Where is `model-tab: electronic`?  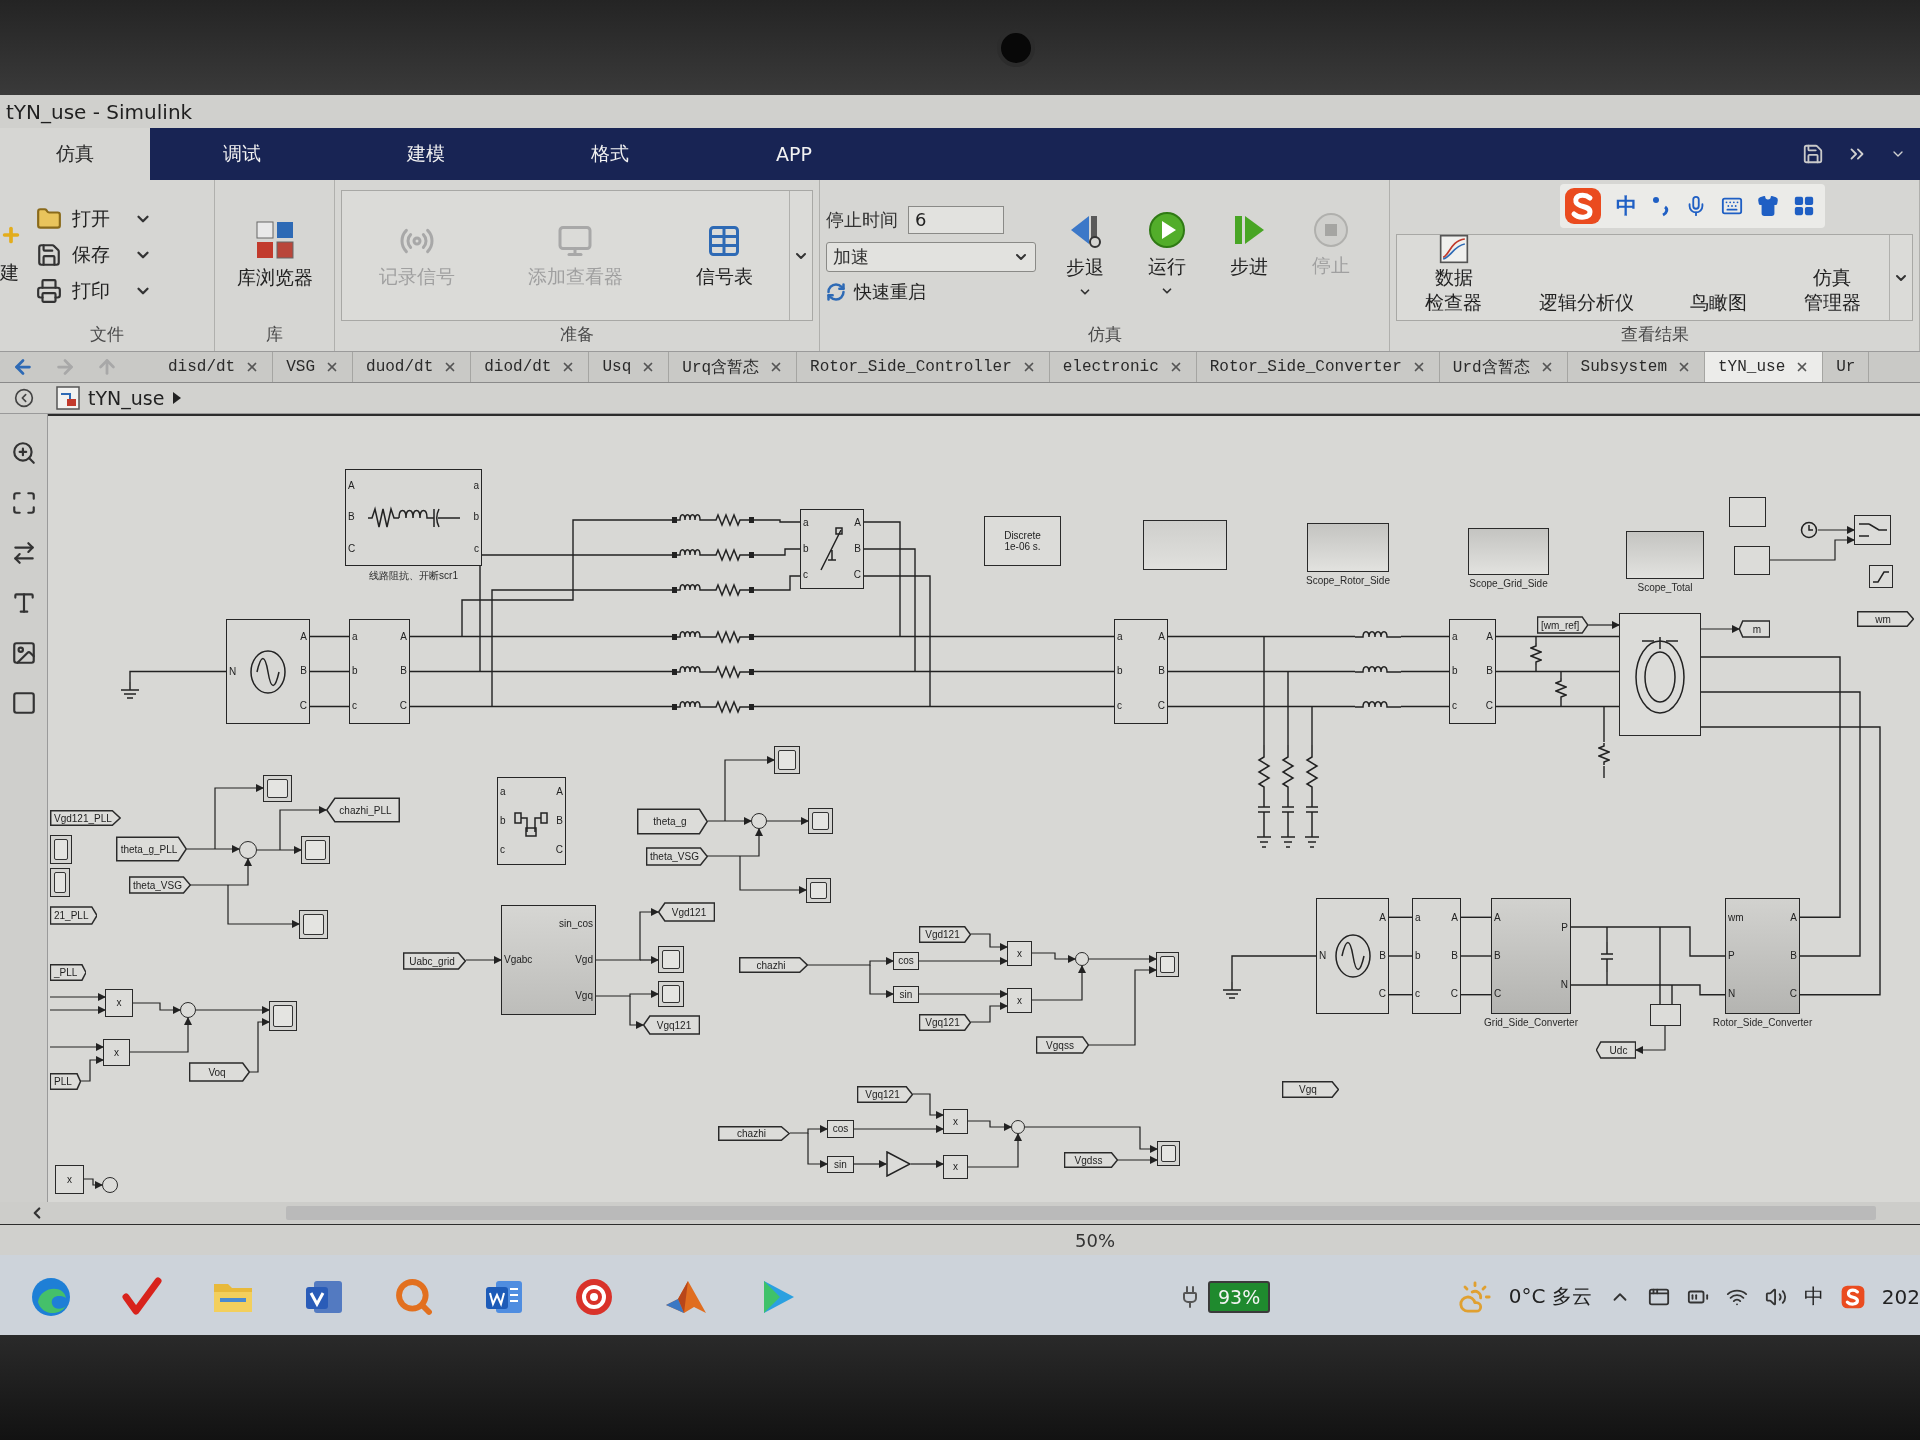
model-tab: electronic is located at coordinates (1123, 367).